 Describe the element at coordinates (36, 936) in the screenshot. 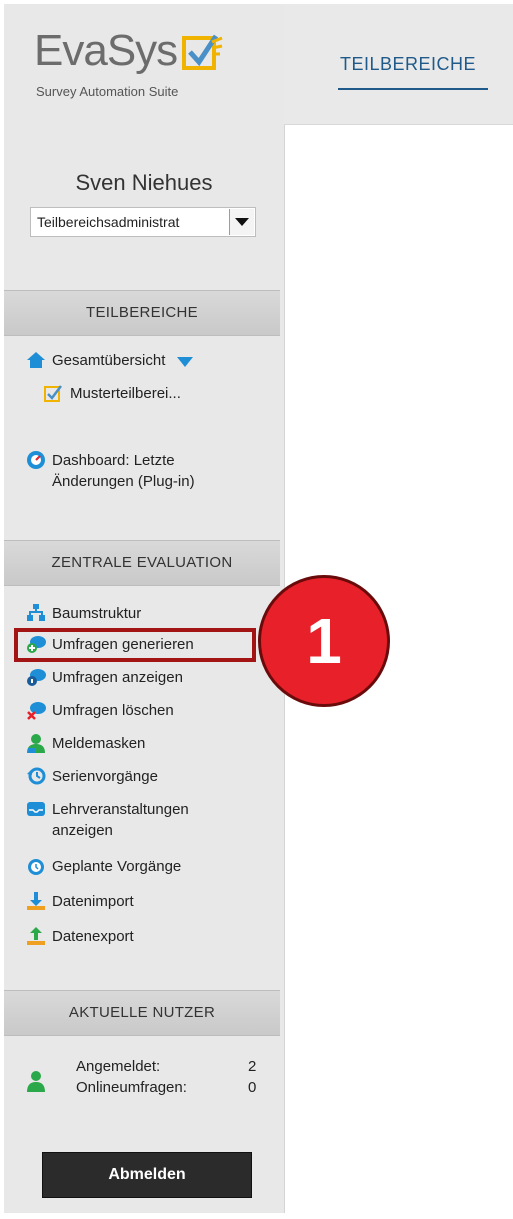

I see `upload-icon` at that location.